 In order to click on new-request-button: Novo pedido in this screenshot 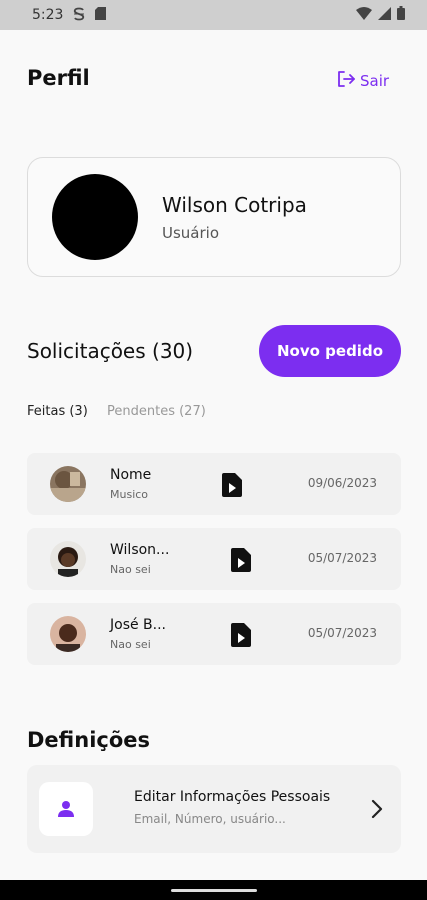, I will do `click(330, 351)`.